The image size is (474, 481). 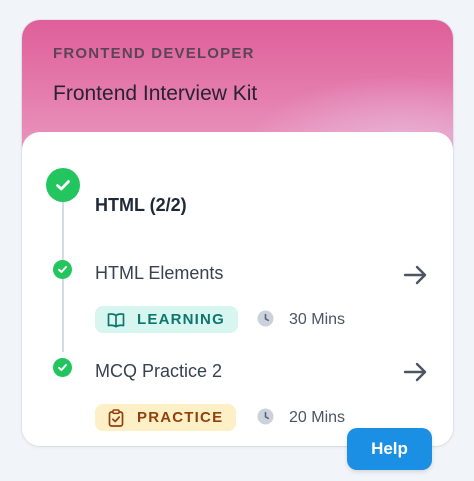 I want to click on kit-category: FRONTEND DEVELOPER, so click(x=154, y=53).